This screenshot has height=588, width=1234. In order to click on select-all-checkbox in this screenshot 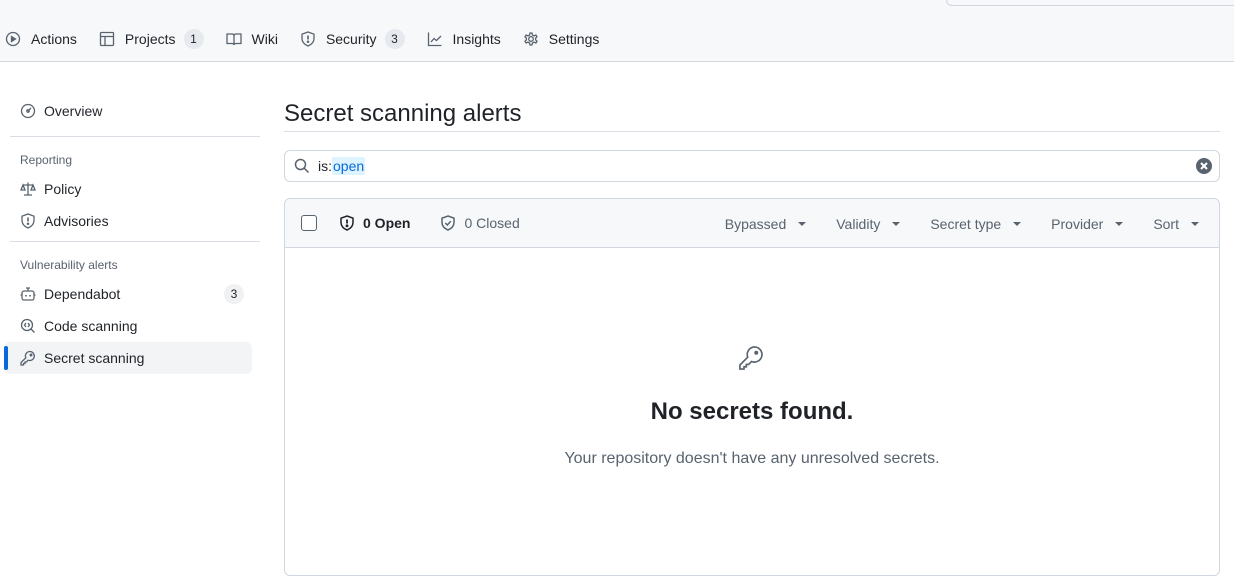, I will do `click(309, 223)`.